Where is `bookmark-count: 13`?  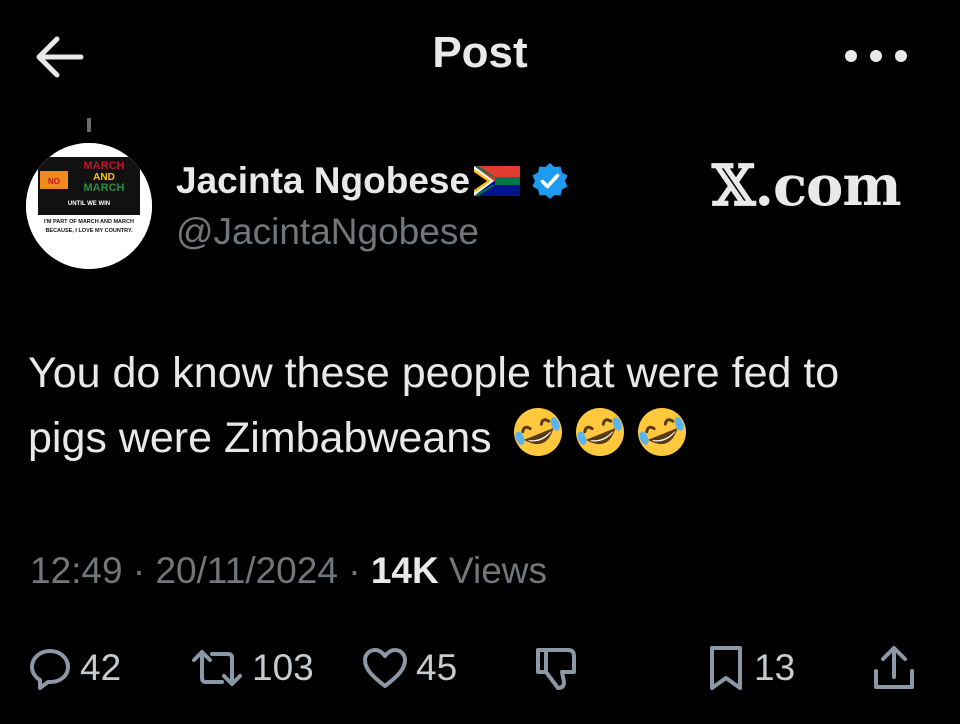
bookmark-count: 13 is located at coordinates (775, 667).